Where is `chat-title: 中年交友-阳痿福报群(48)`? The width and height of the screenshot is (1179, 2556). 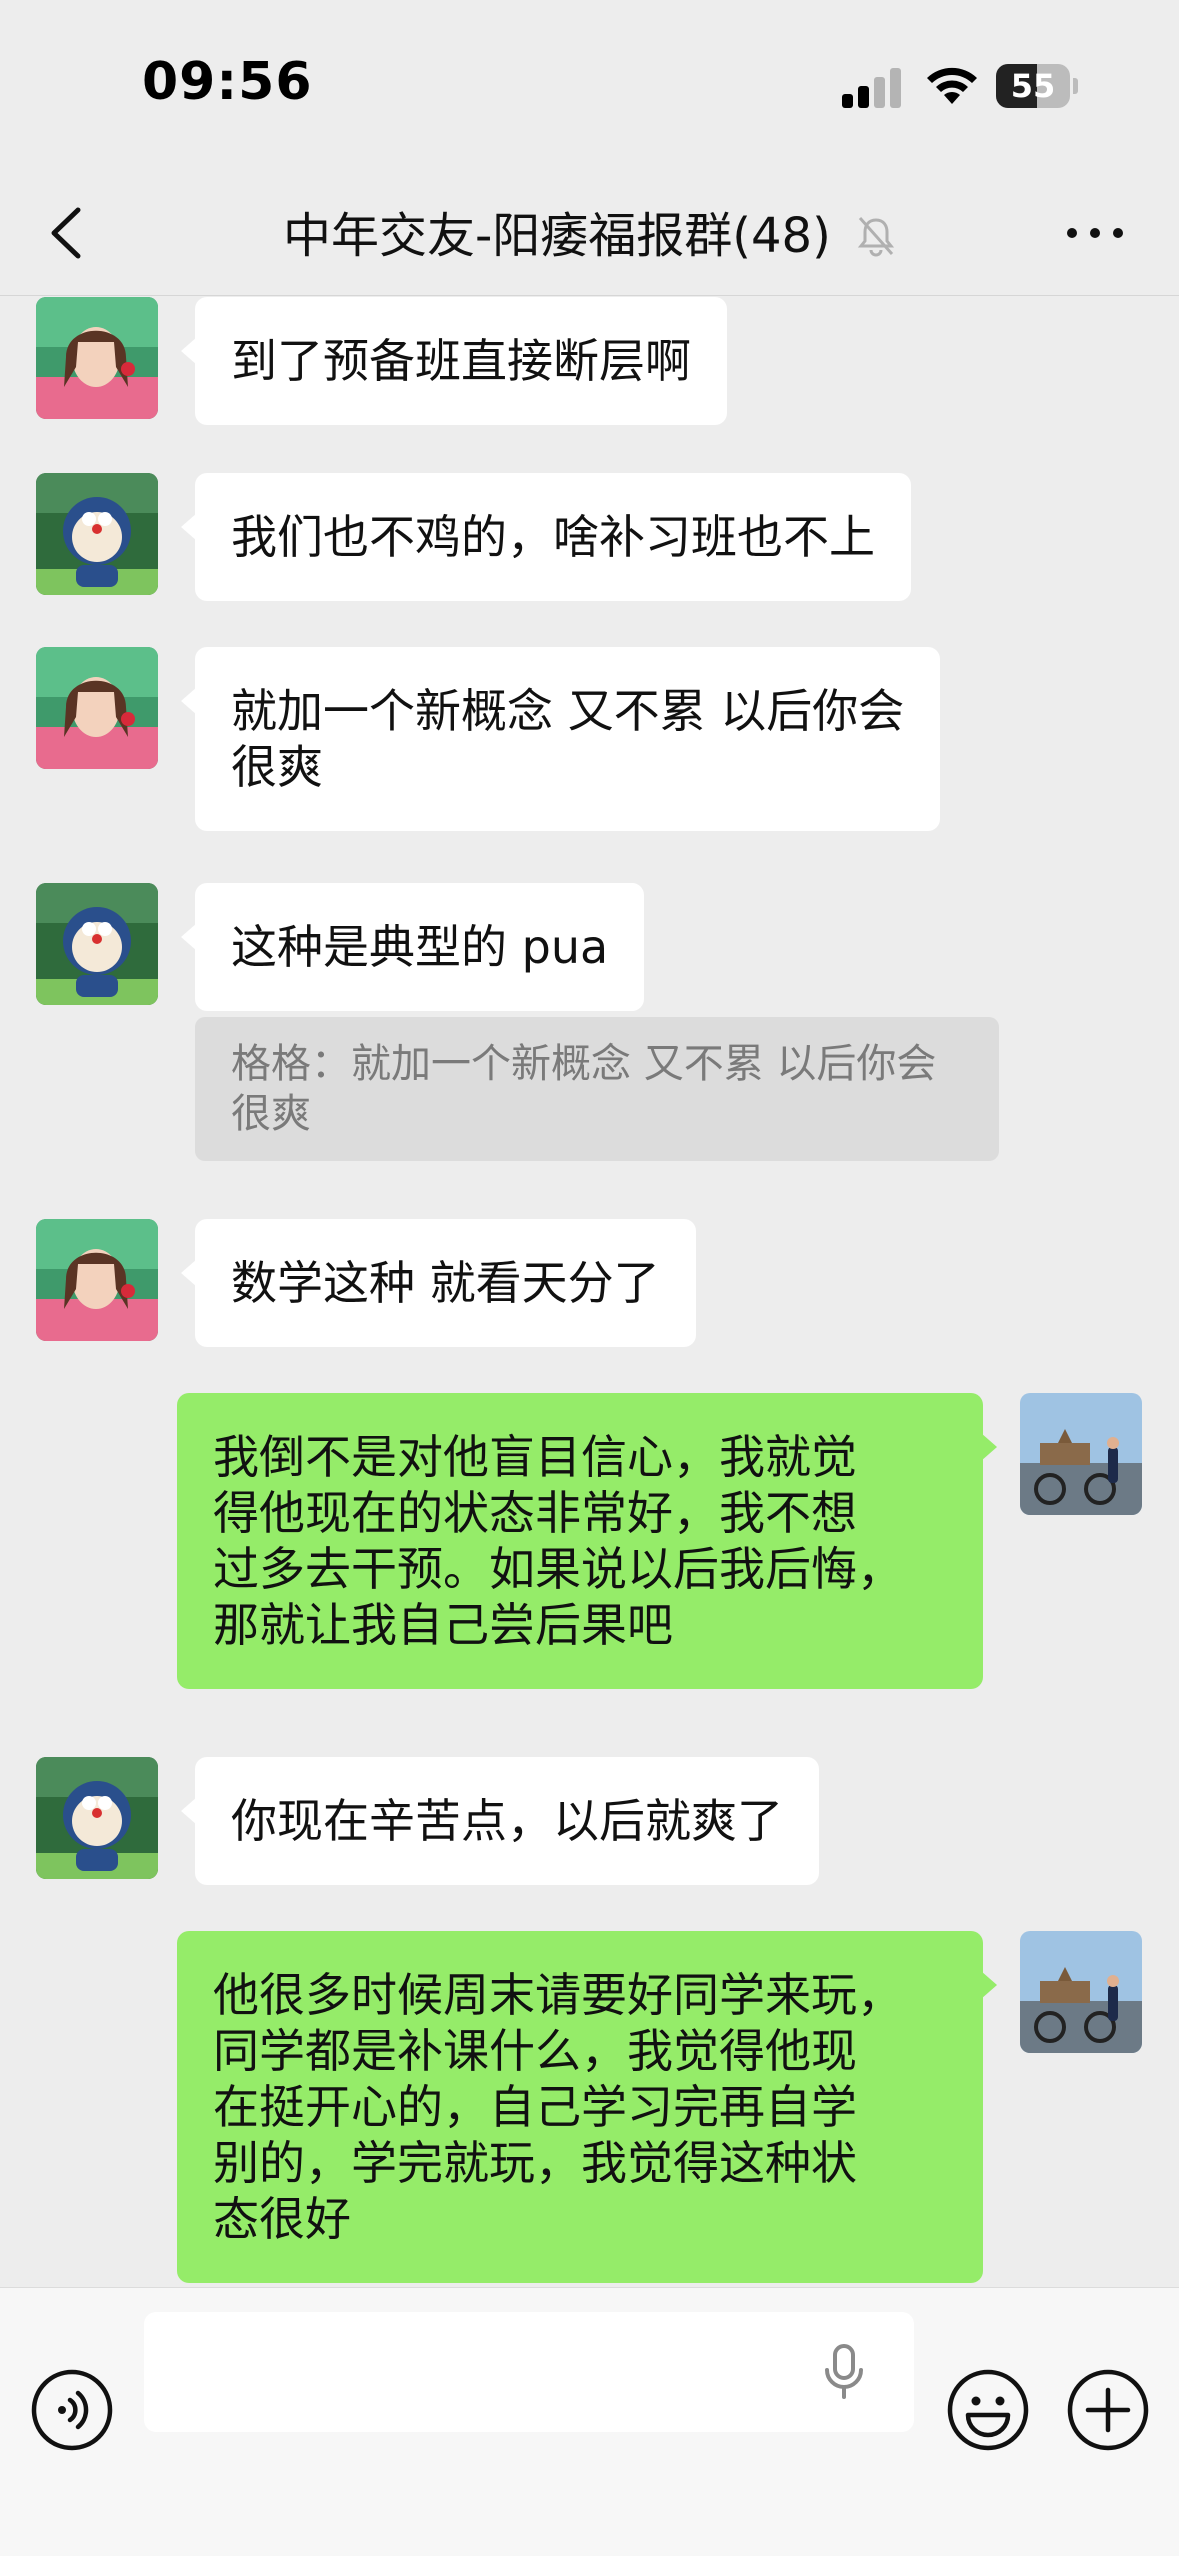 chat-title: 中年交友-阳痿福报群(48) is located at coordinates (589, 233).